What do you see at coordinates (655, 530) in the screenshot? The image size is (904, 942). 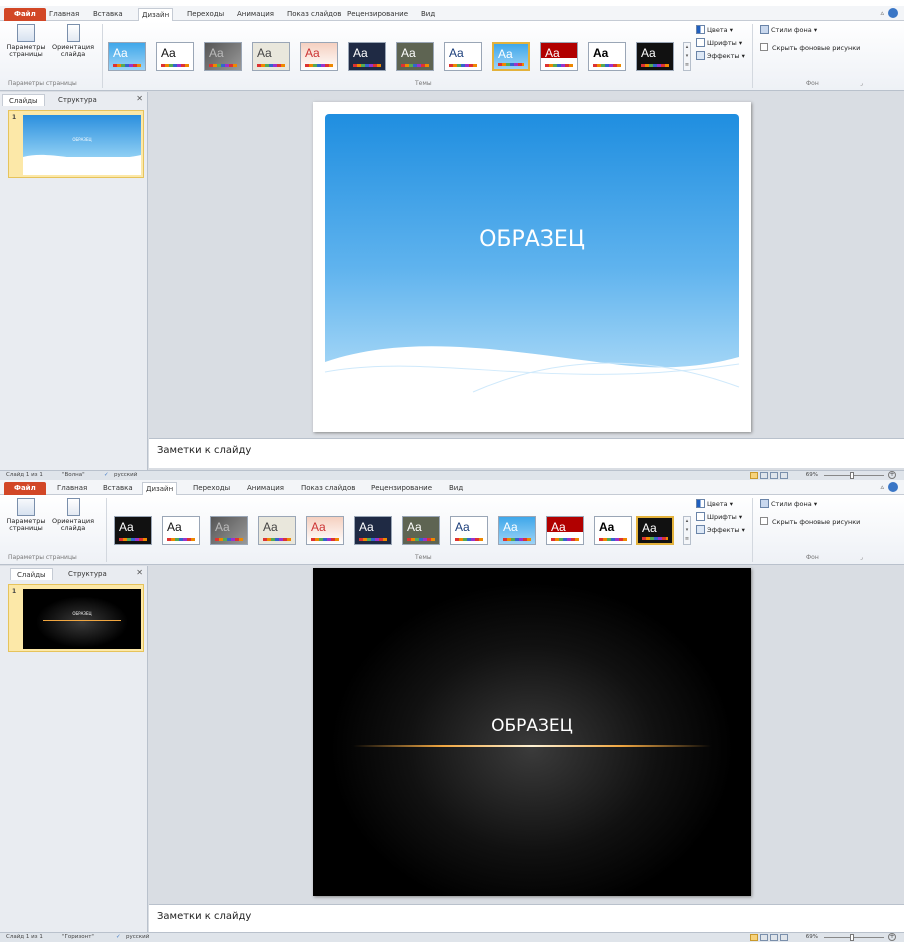 I see `theme-thumbnail-horizon-selected: Aa` at bounding box center [655, 530].